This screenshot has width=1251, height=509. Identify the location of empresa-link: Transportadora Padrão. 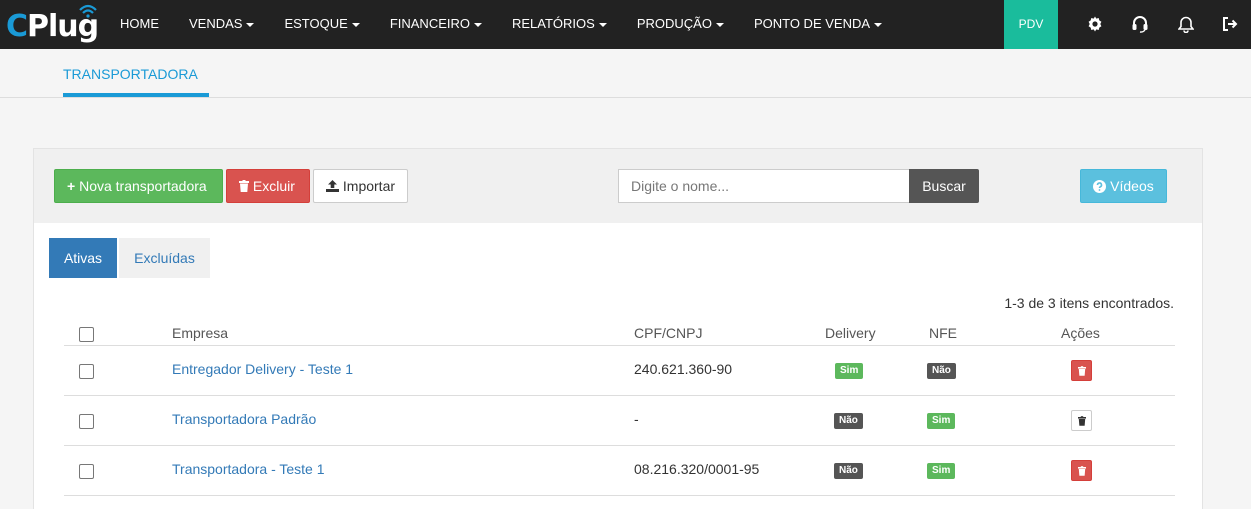
(244, 419).